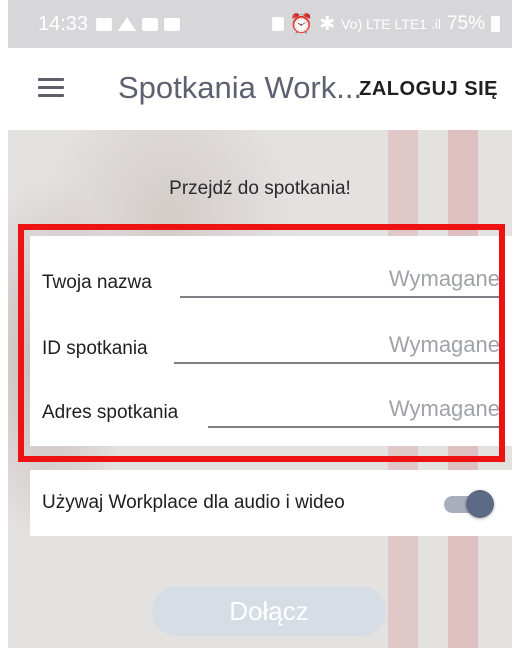 The width and height of the screenshot is (520, 648). I want to click on youtube-icon, so click(172, 24).